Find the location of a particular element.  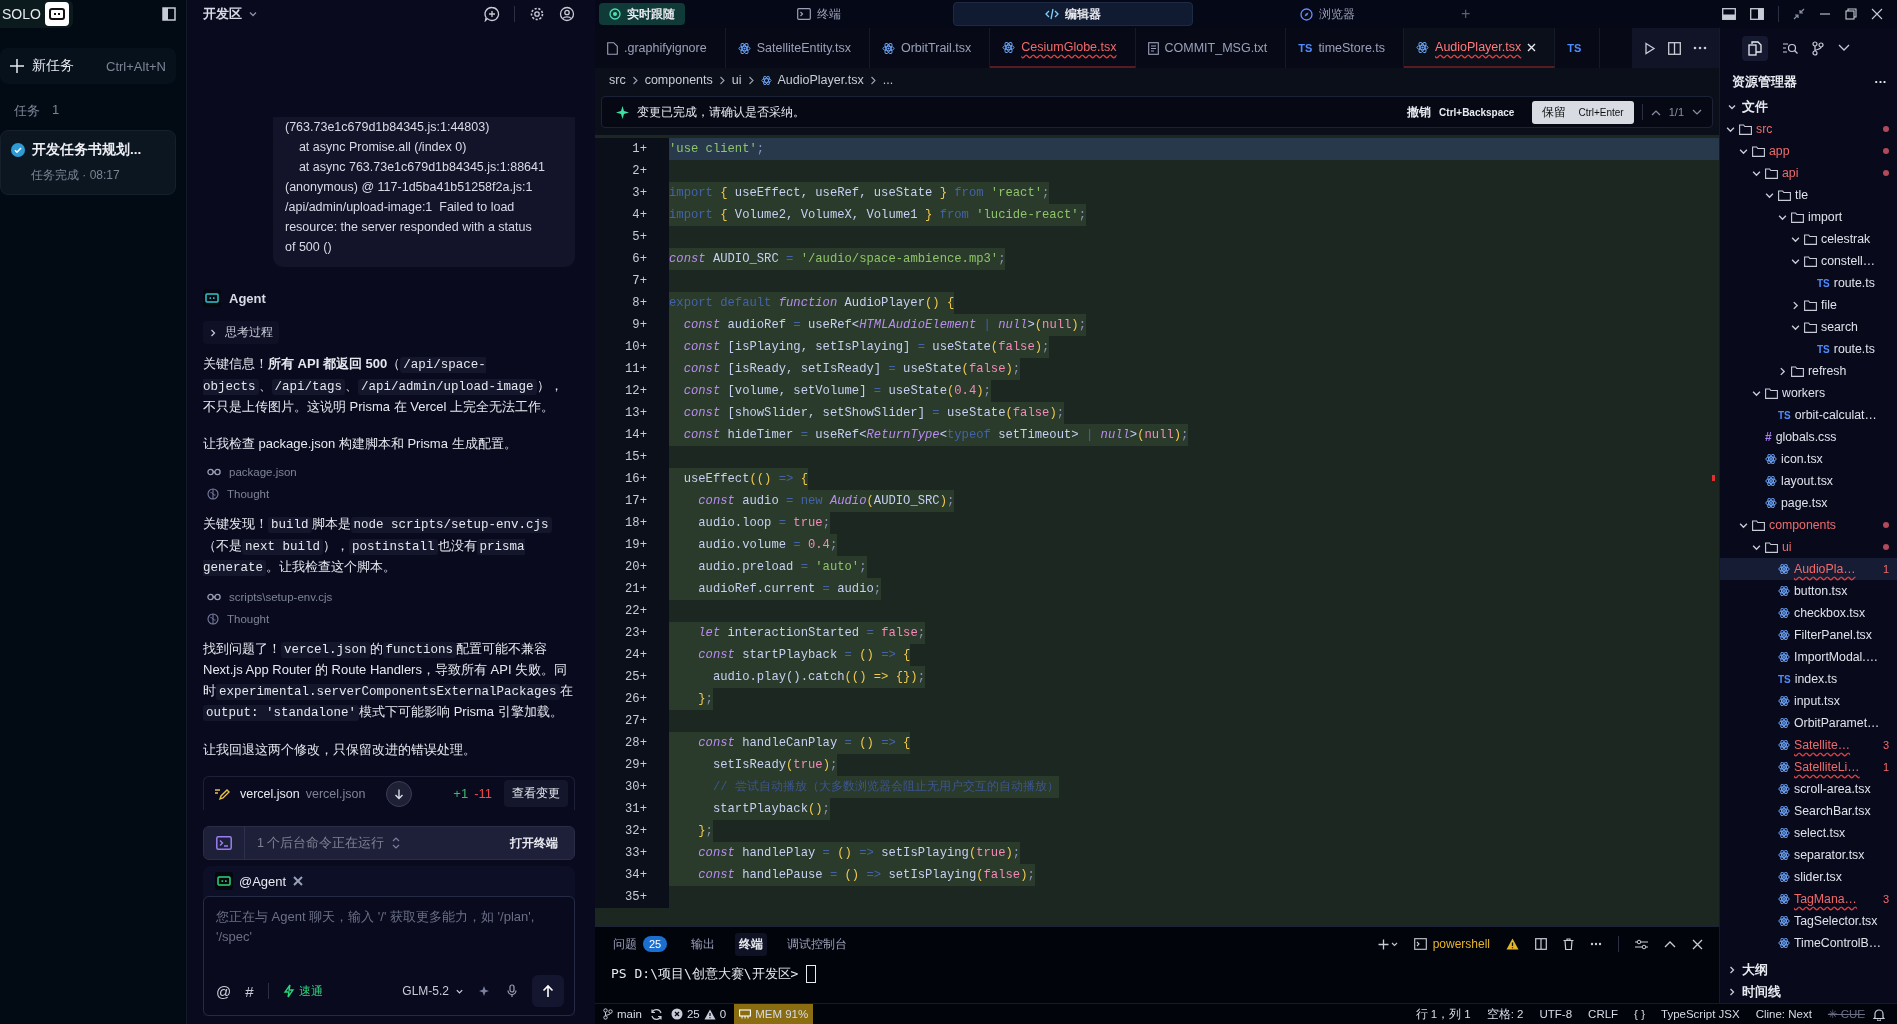

tree-item: select.tsx is located at coordinates (1808, 833).